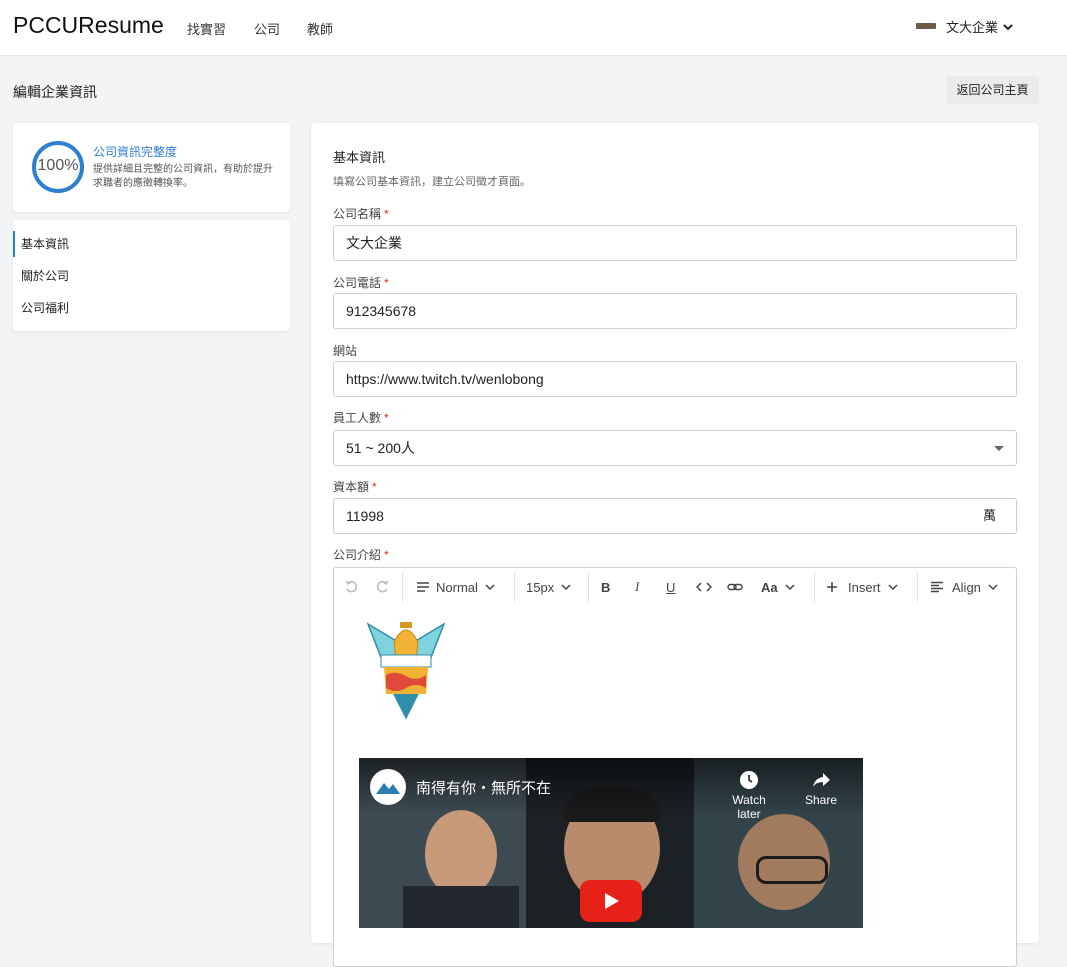 Image resolution: width=1067 pixels, height=967 pixels. Describe the element at coordinates (832, 587) in the screenshot. I see `plus-icon` at that location.